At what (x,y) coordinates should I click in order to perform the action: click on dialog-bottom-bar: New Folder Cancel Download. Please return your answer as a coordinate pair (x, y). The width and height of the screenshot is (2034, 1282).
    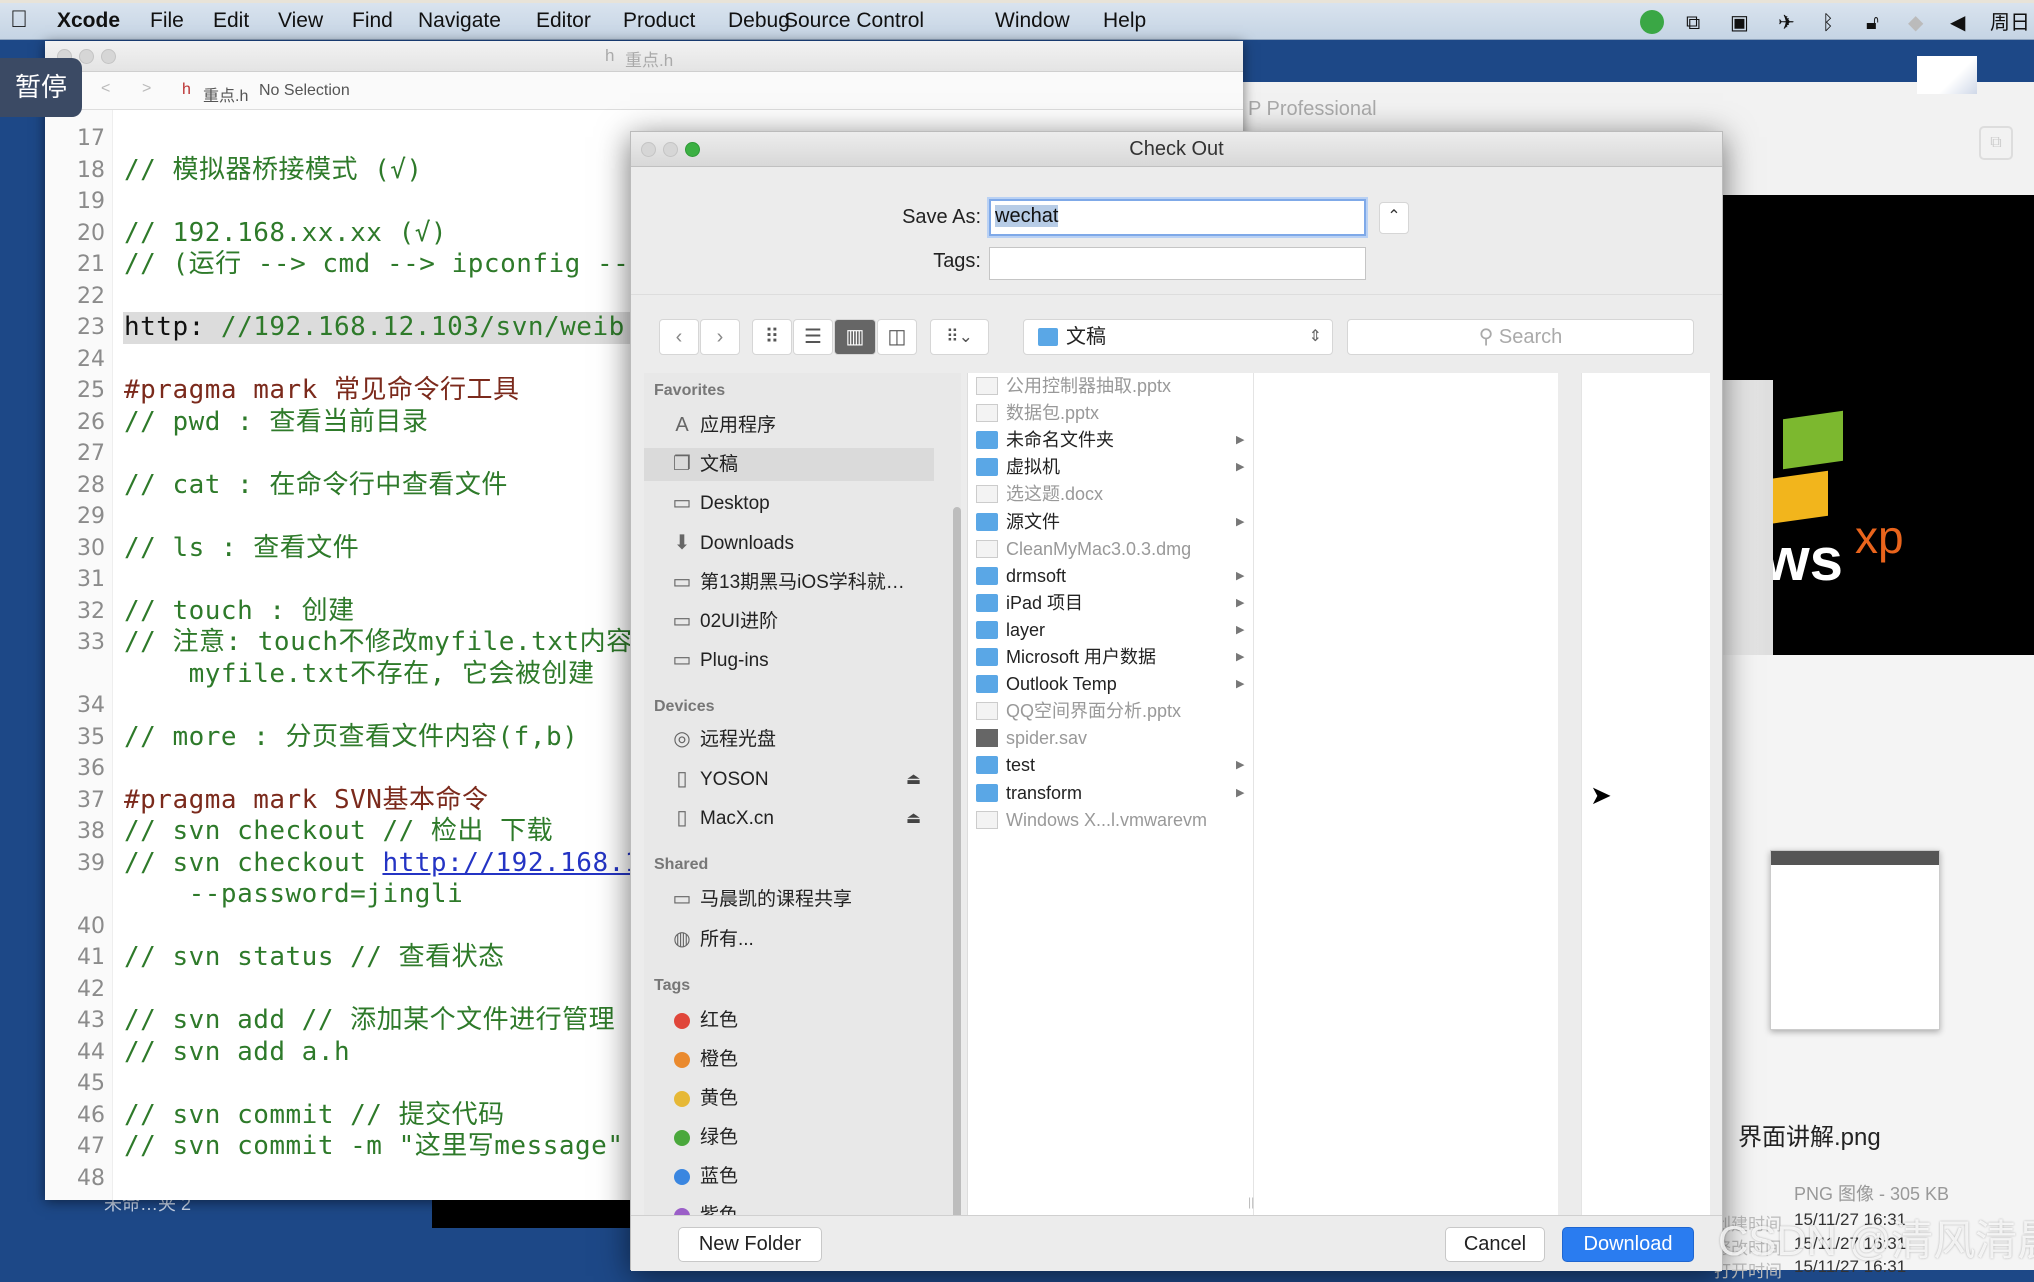
    Looking at the image, I should click on (1176, 1243).